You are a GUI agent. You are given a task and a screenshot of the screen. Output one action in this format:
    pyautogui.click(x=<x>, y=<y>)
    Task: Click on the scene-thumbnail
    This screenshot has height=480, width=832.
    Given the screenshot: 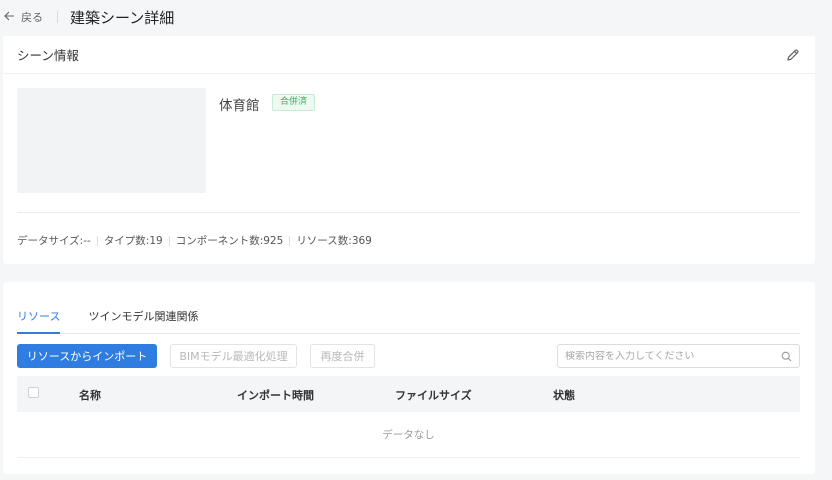 What is the action you would take?
    pyautogui.click(x=111, y=140)
    